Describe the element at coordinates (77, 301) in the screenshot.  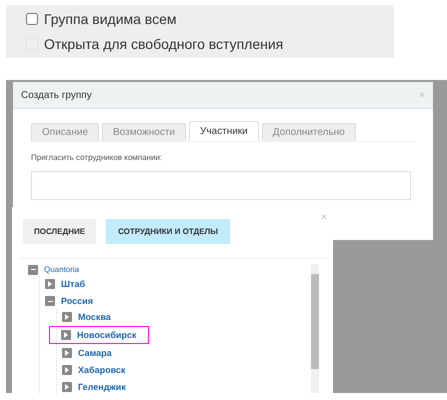
I see `tree-item: Россия` at that location.